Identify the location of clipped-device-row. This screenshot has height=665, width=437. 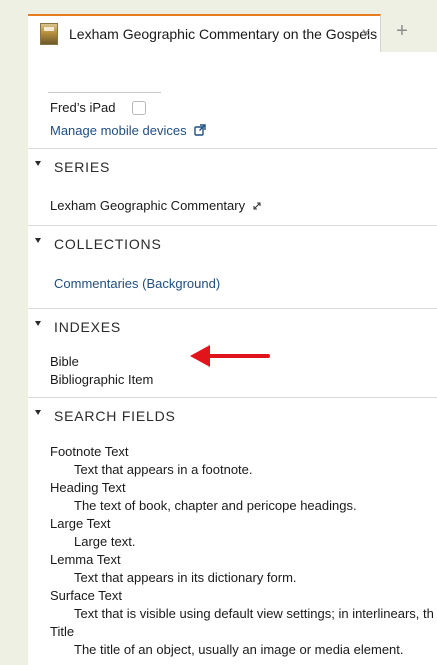
(104, 92).